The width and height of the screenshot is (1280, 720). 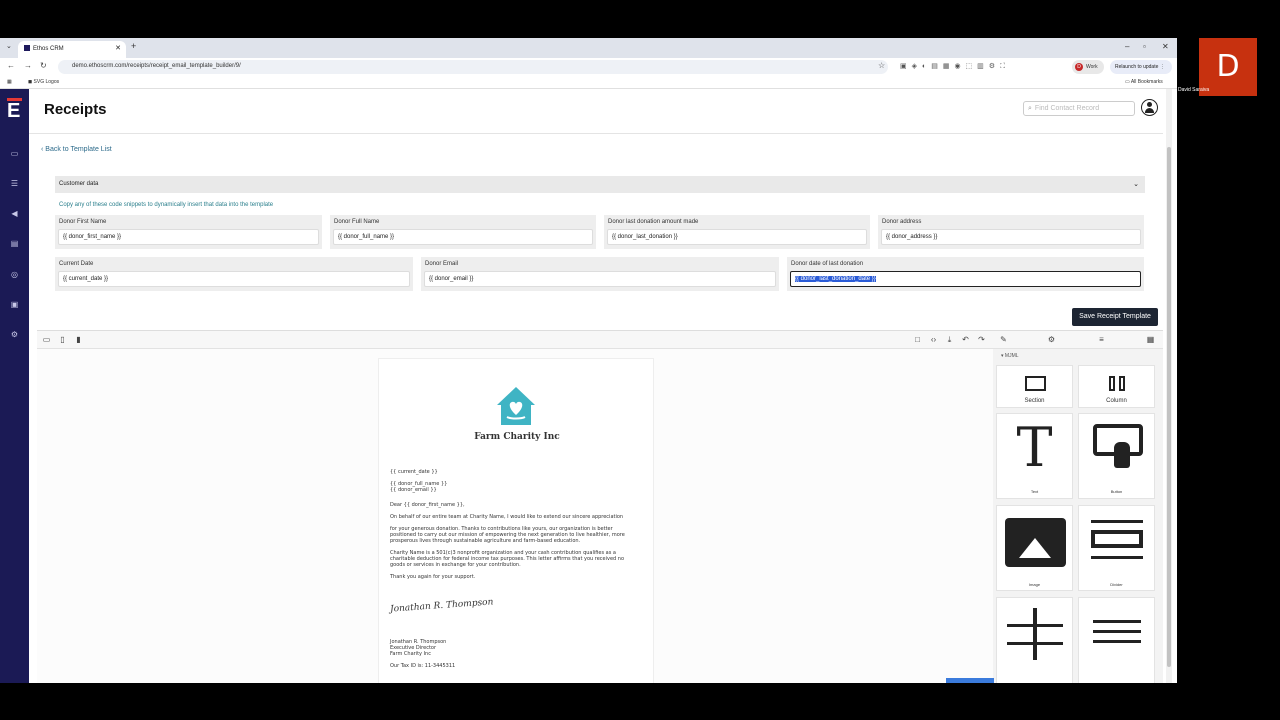 What do you see at coordinates (981, 339) in the screenshot?
I see `redo-icon: ↷` at bounding box center [981, 339].